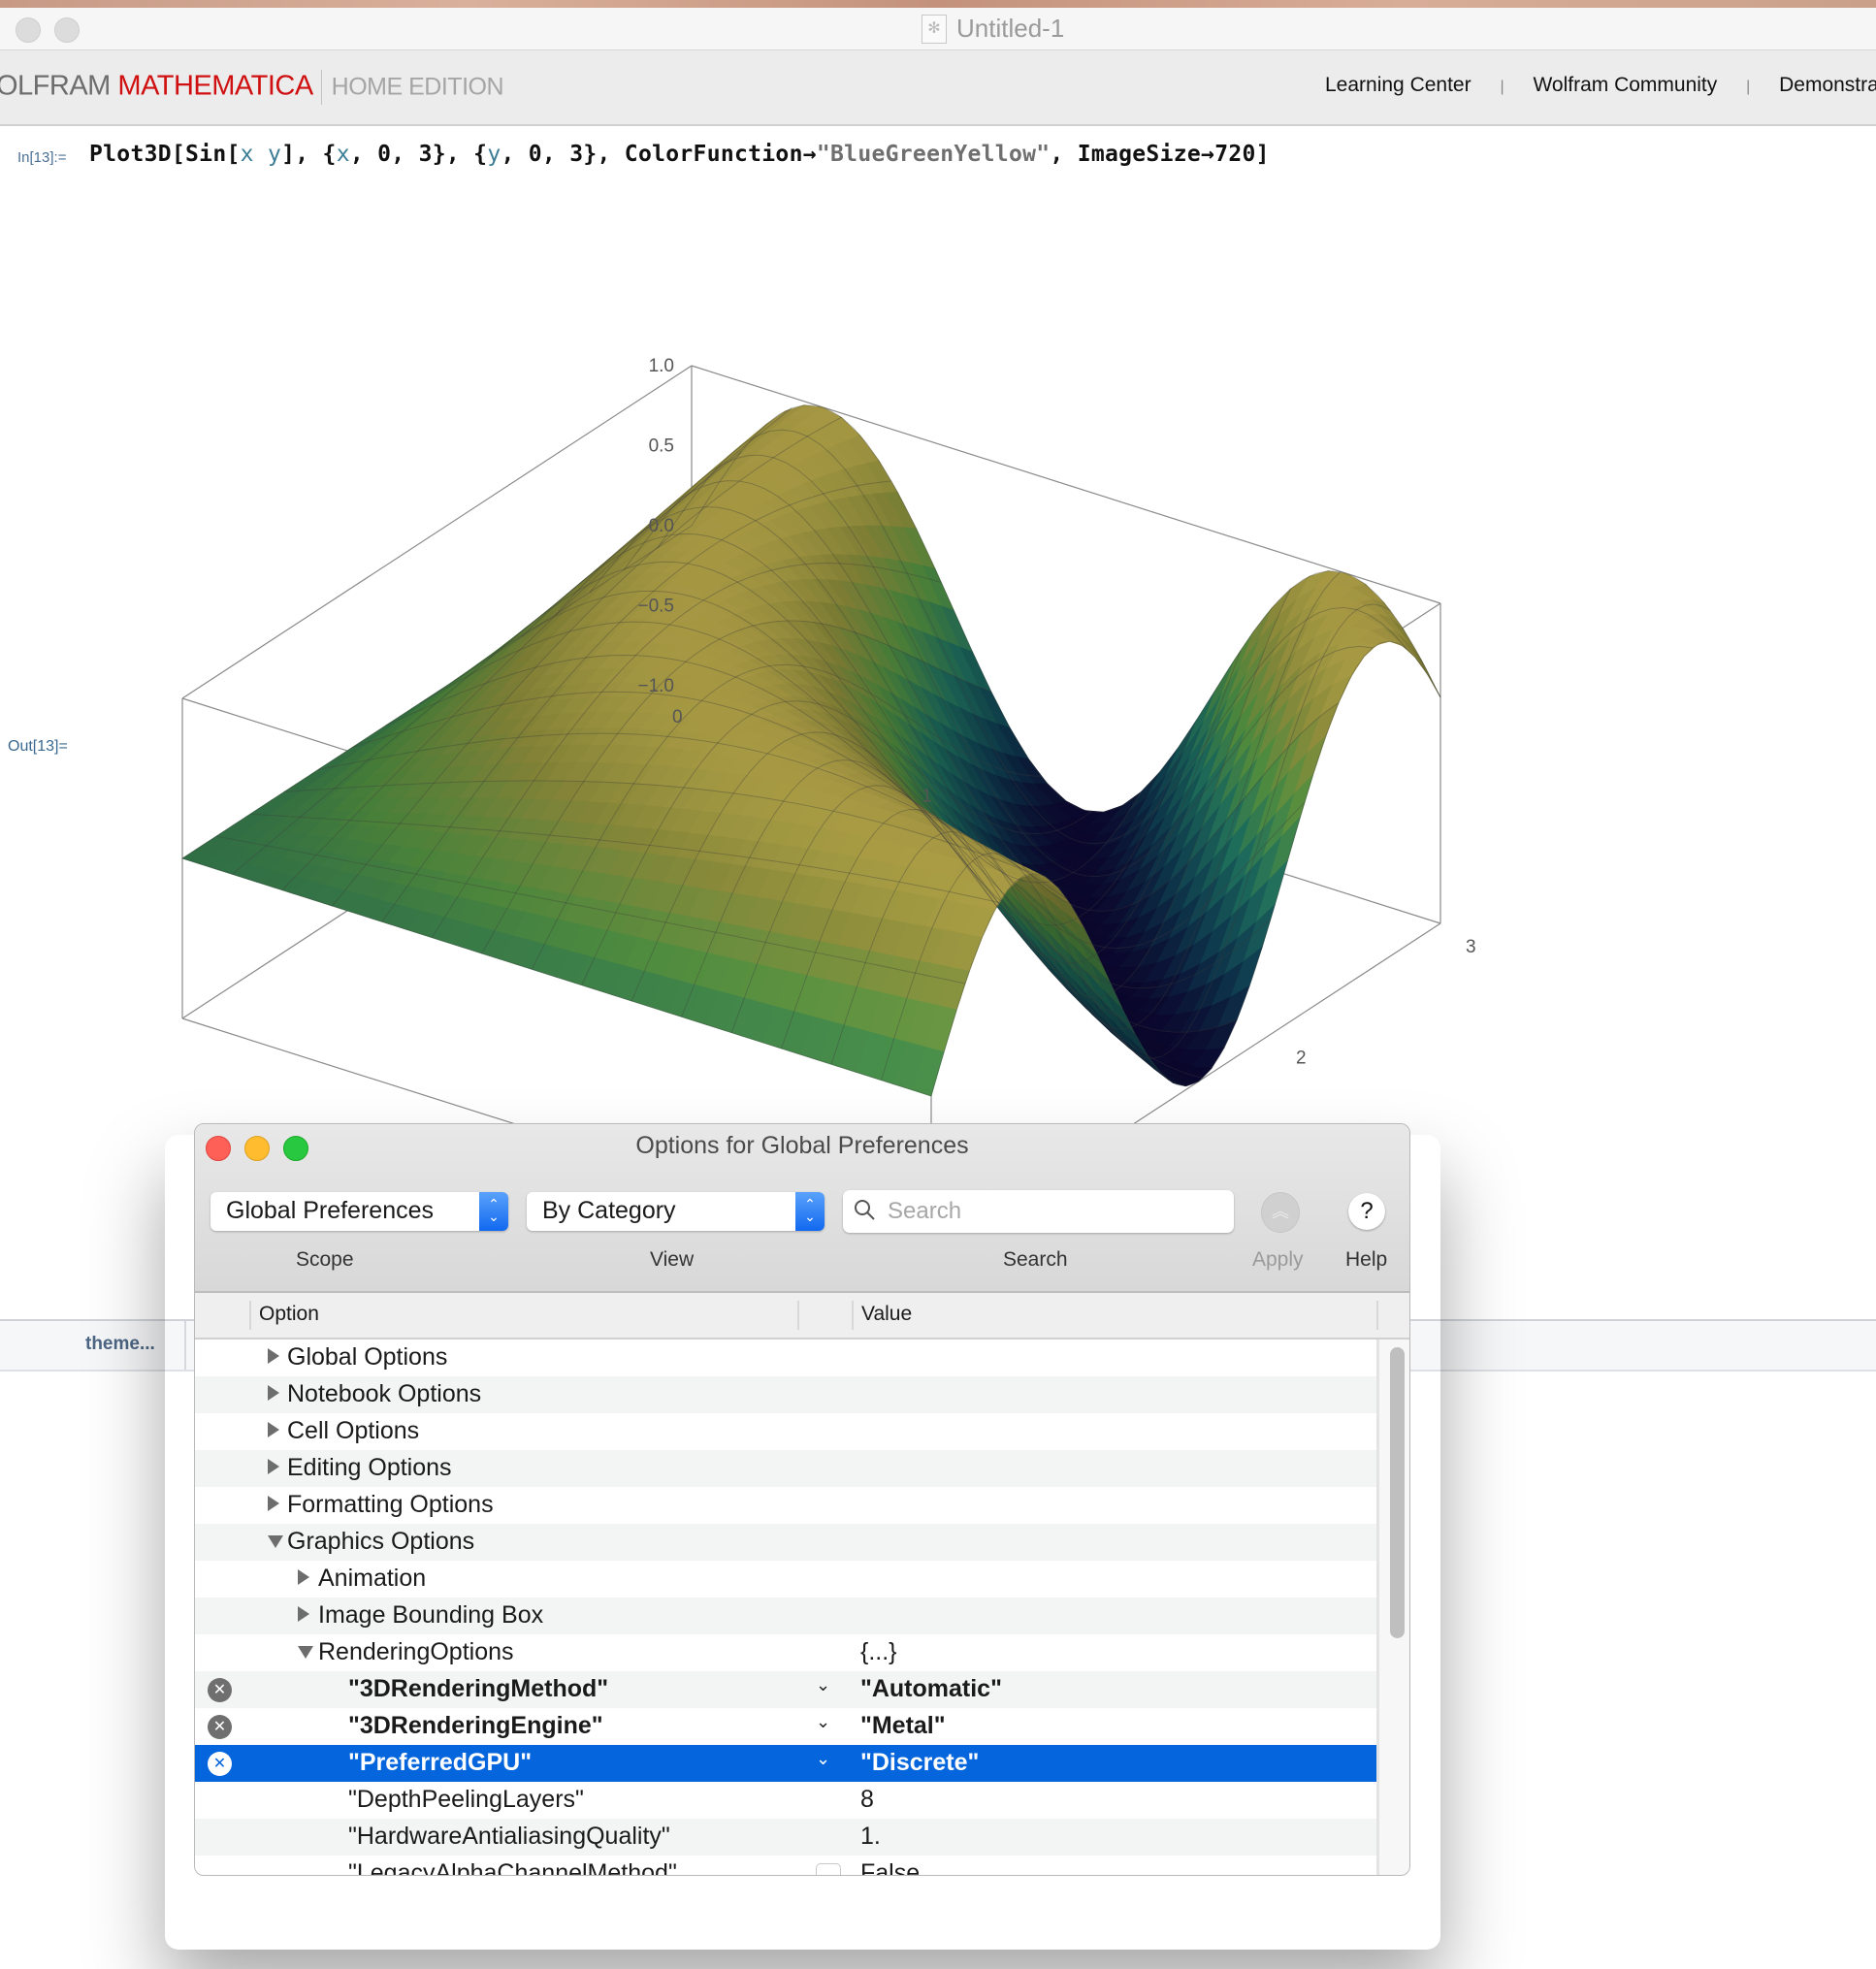 The width and height of the screenshot is (1876, 1969). Describe the element at coordinates (55, 86) in the screenshot. I see `brand-prefix: OLFRAM` at that location.